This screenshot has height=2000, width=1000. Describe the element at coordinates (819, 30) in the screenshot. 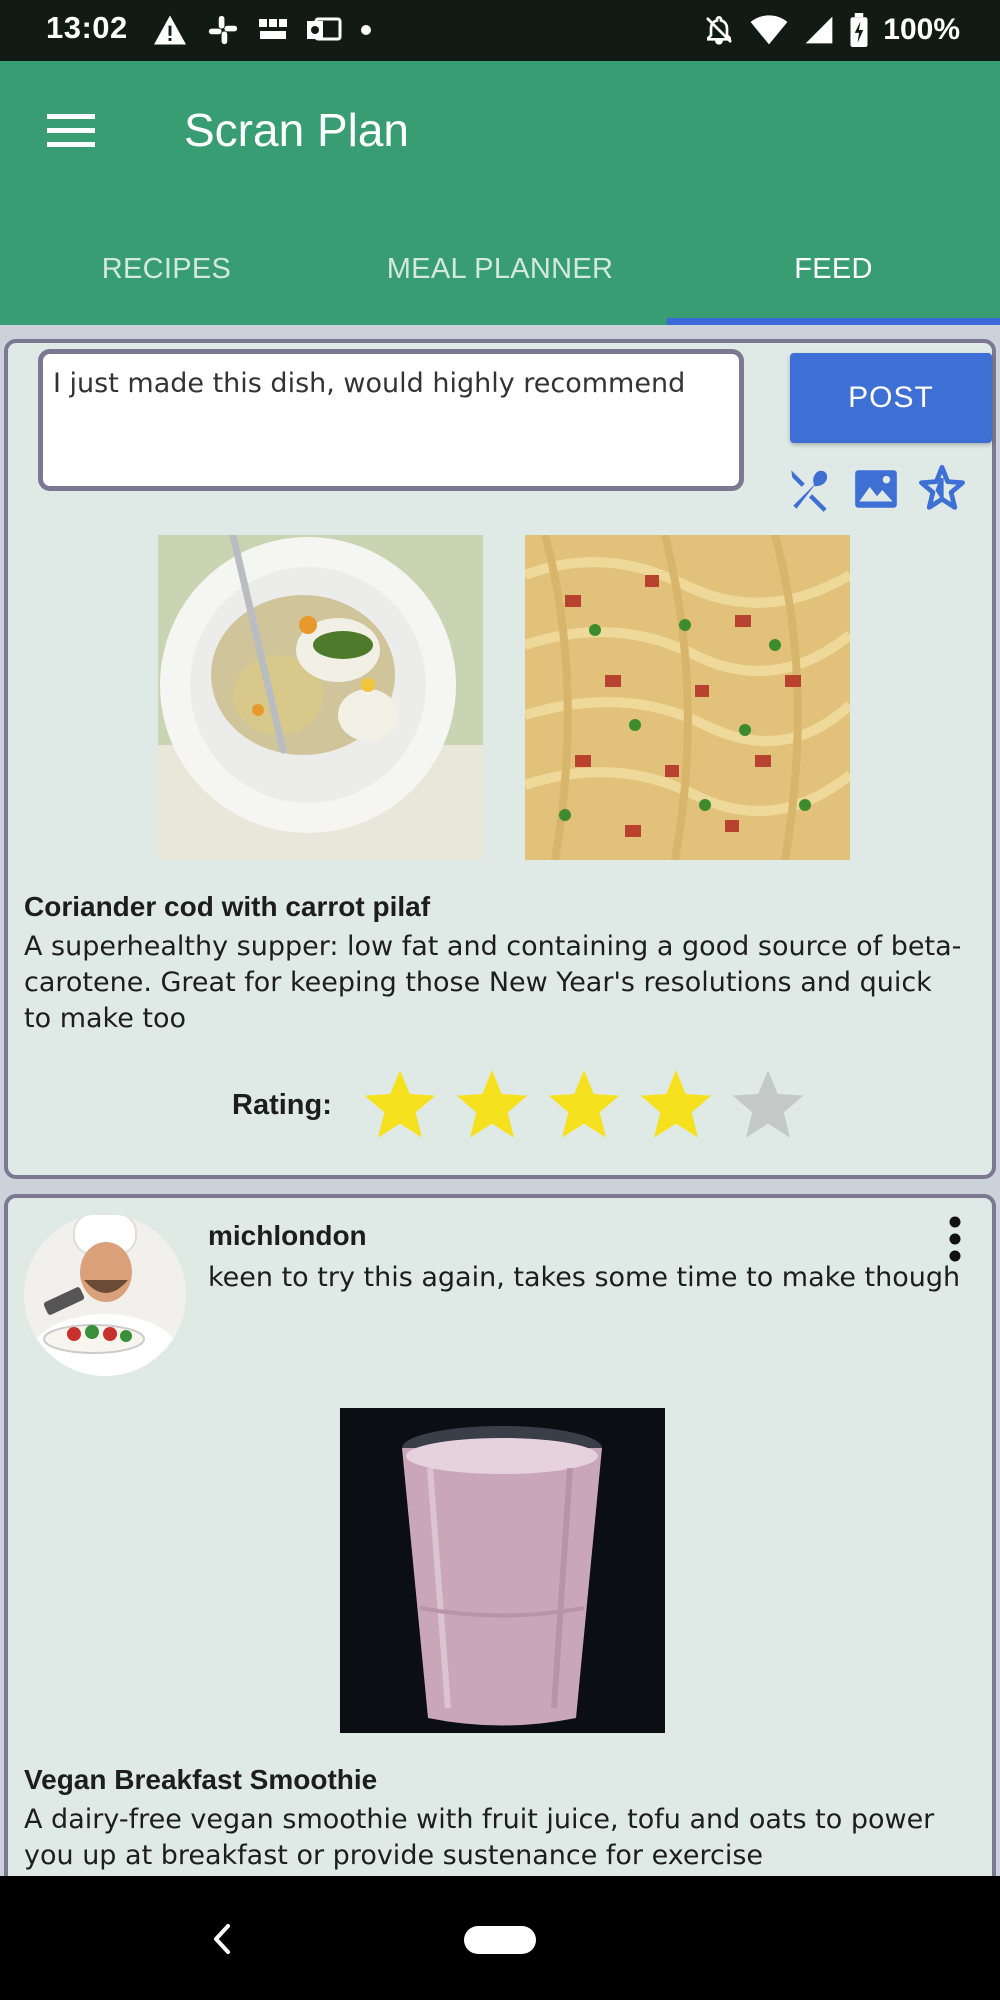

I see `signal-icon` at that location.